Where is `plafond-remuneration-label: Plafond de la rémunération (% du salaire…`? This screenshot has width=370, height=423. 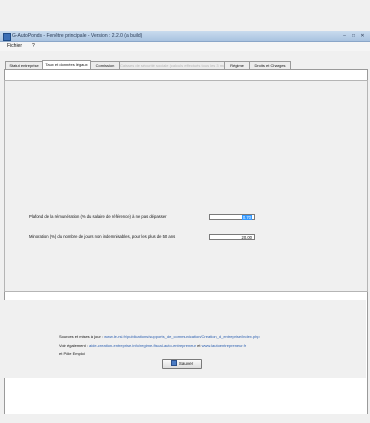
plafond-remuneration-label: Plafond de la rémunération (% du salaire… is located at coordinates (98, 216).